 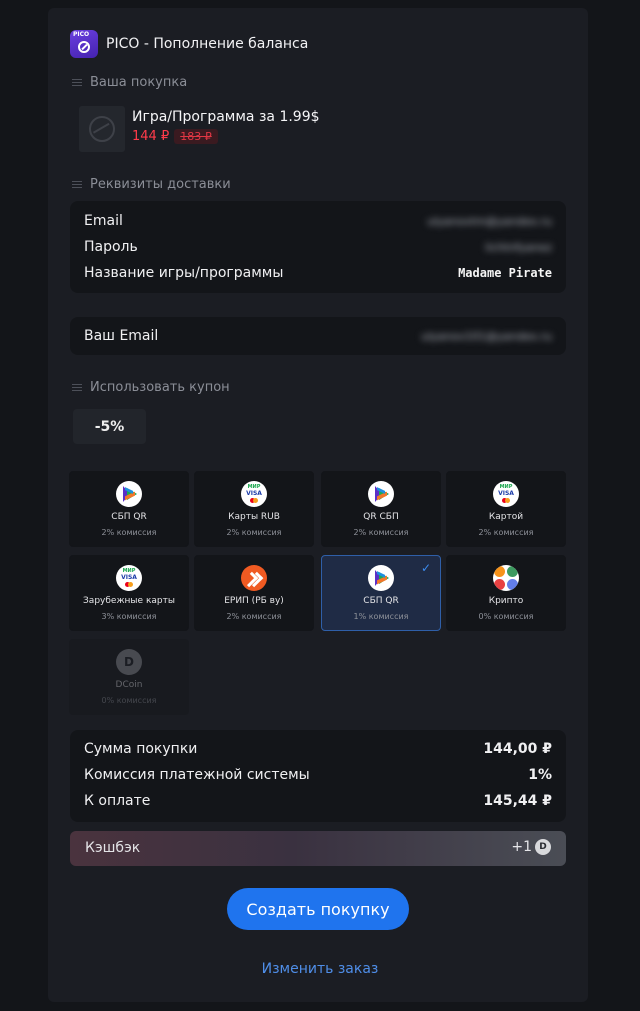 What do you see at coordinates (318, 273) in the screenshot?
I see `delivery-row-game-name: Название игры/программы Madame Pirate` at bounding box center [318, 273].